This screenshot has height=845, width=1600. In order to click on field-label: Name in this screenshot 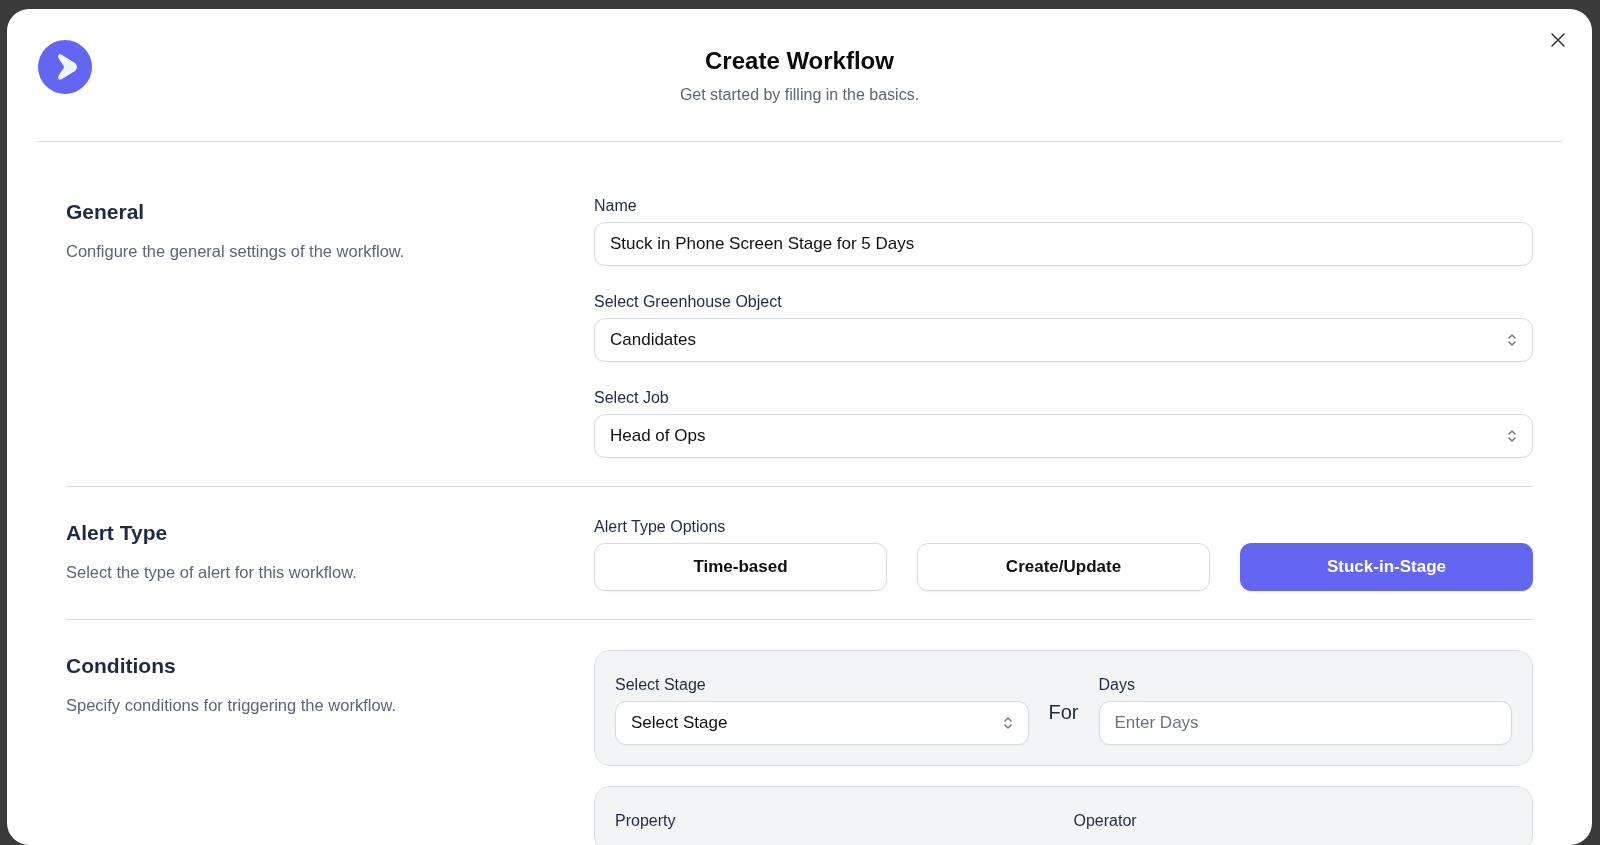, I will do `click(616, 206)`.